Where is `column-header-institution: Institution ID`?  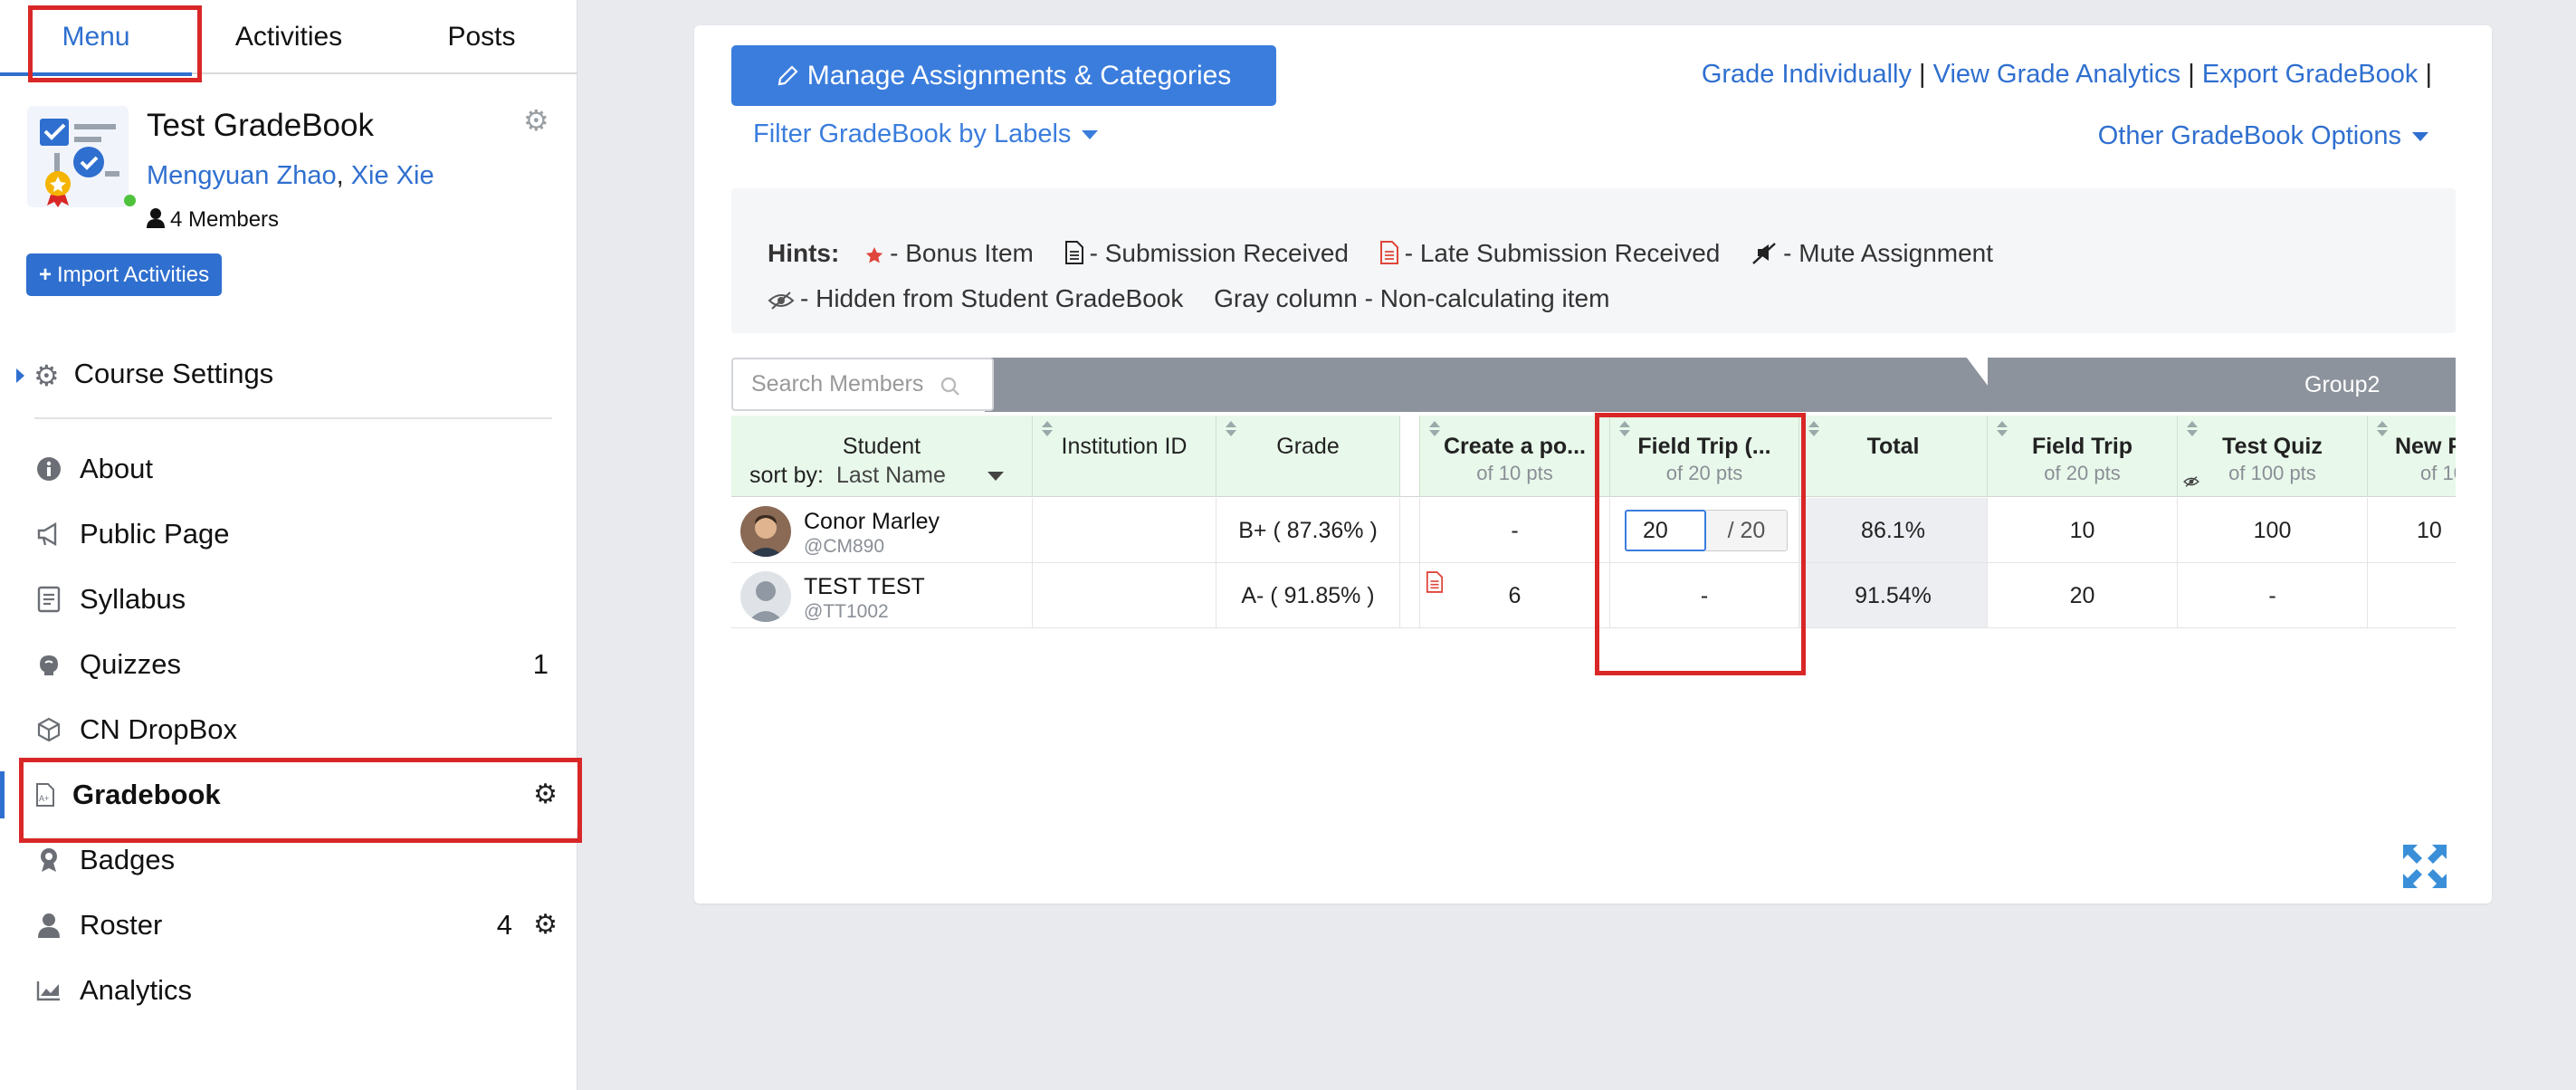
column-header-institution: Institution ID is located at coordinates (1124, 456).